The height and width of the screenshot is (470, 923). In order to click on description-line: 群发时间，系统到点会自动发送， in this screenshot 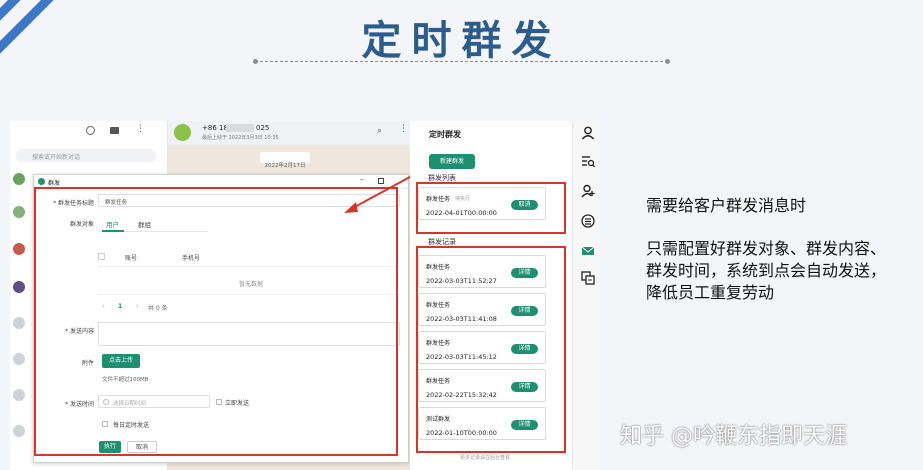, I will do `click(766, 270)`.